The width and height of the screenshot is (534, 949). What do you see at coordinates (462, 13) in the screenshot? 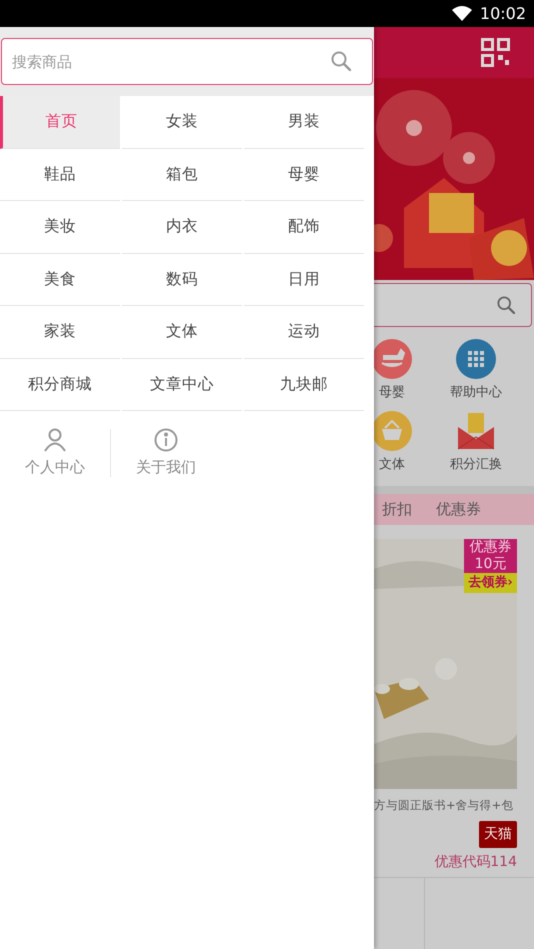
I see `wifi-icon` at bounding box center [462, 13].